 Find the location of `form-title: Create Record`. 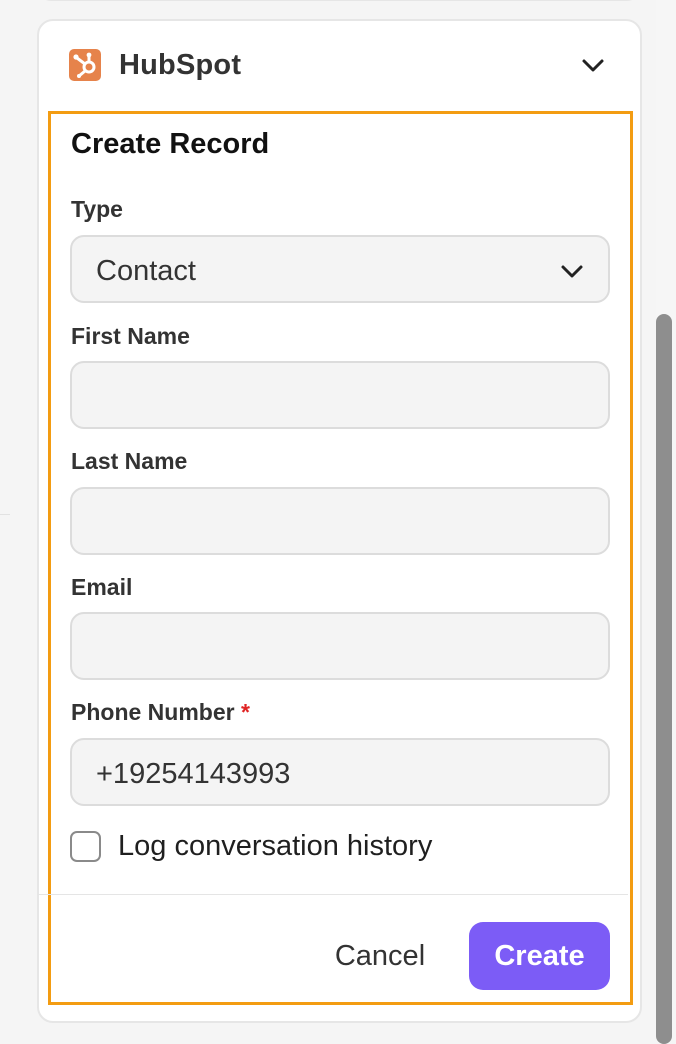

form-title: Create Record is located at coordinates (170, 144).